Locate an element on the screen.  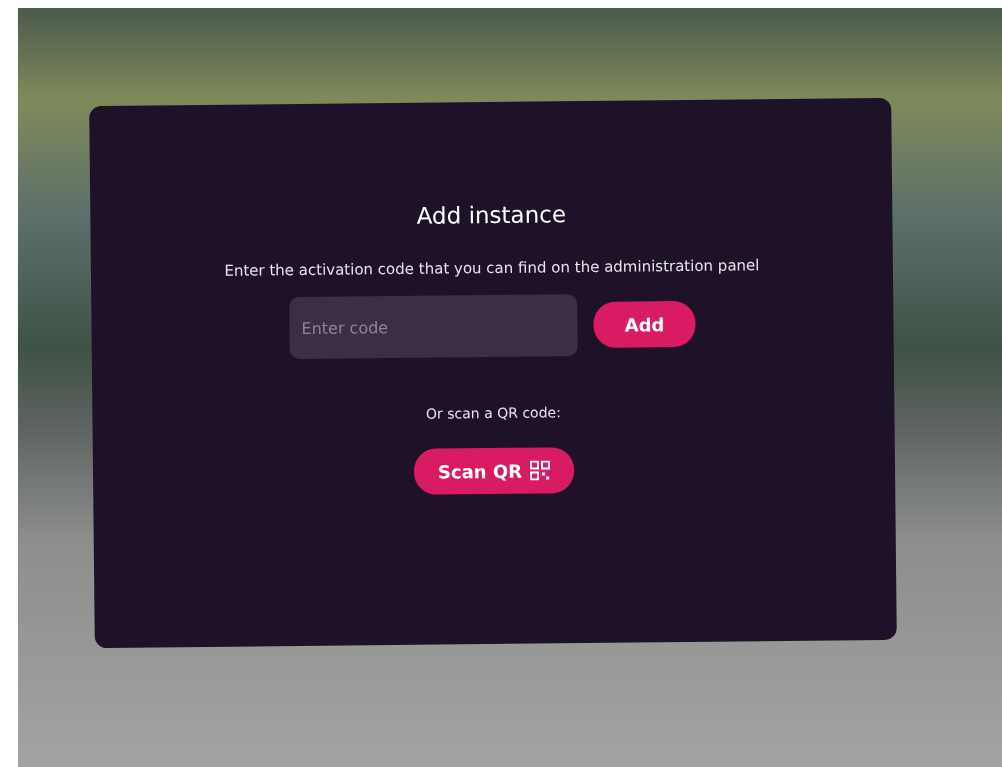
scan-qr-button: Scan QR is located at coordinates (494, 471).